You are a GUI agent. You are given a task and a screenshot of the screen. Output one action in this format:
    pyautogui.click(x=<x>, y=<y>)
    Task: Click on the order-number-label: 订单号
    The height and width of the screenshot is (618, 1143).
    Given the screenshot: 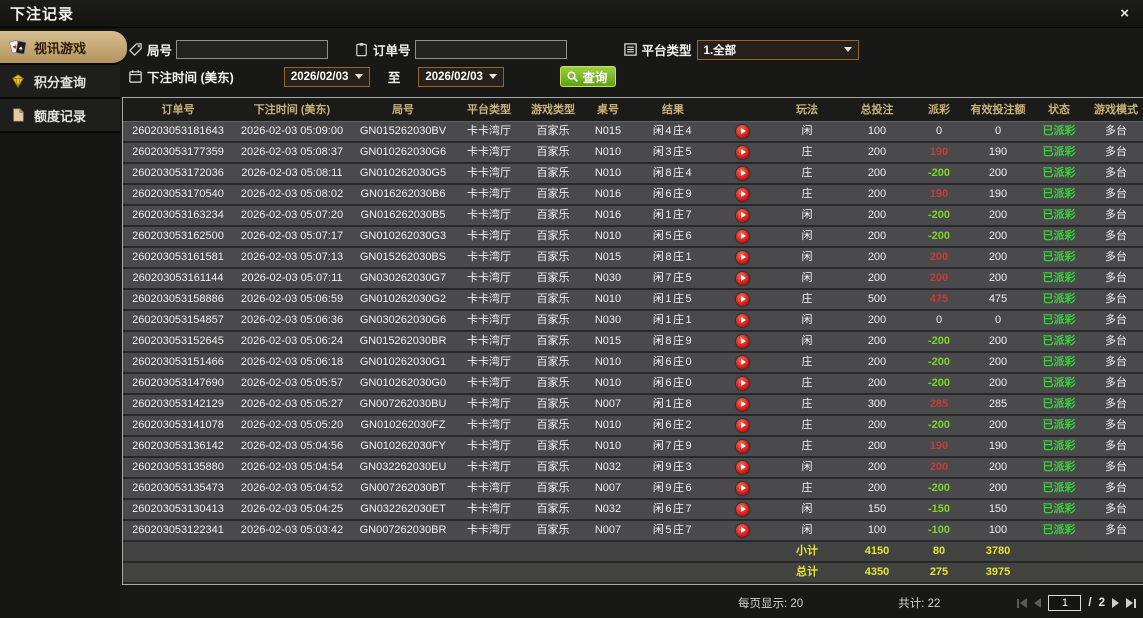 What is the action you would take?
    pyautogui.click(x=392, y=51)
    